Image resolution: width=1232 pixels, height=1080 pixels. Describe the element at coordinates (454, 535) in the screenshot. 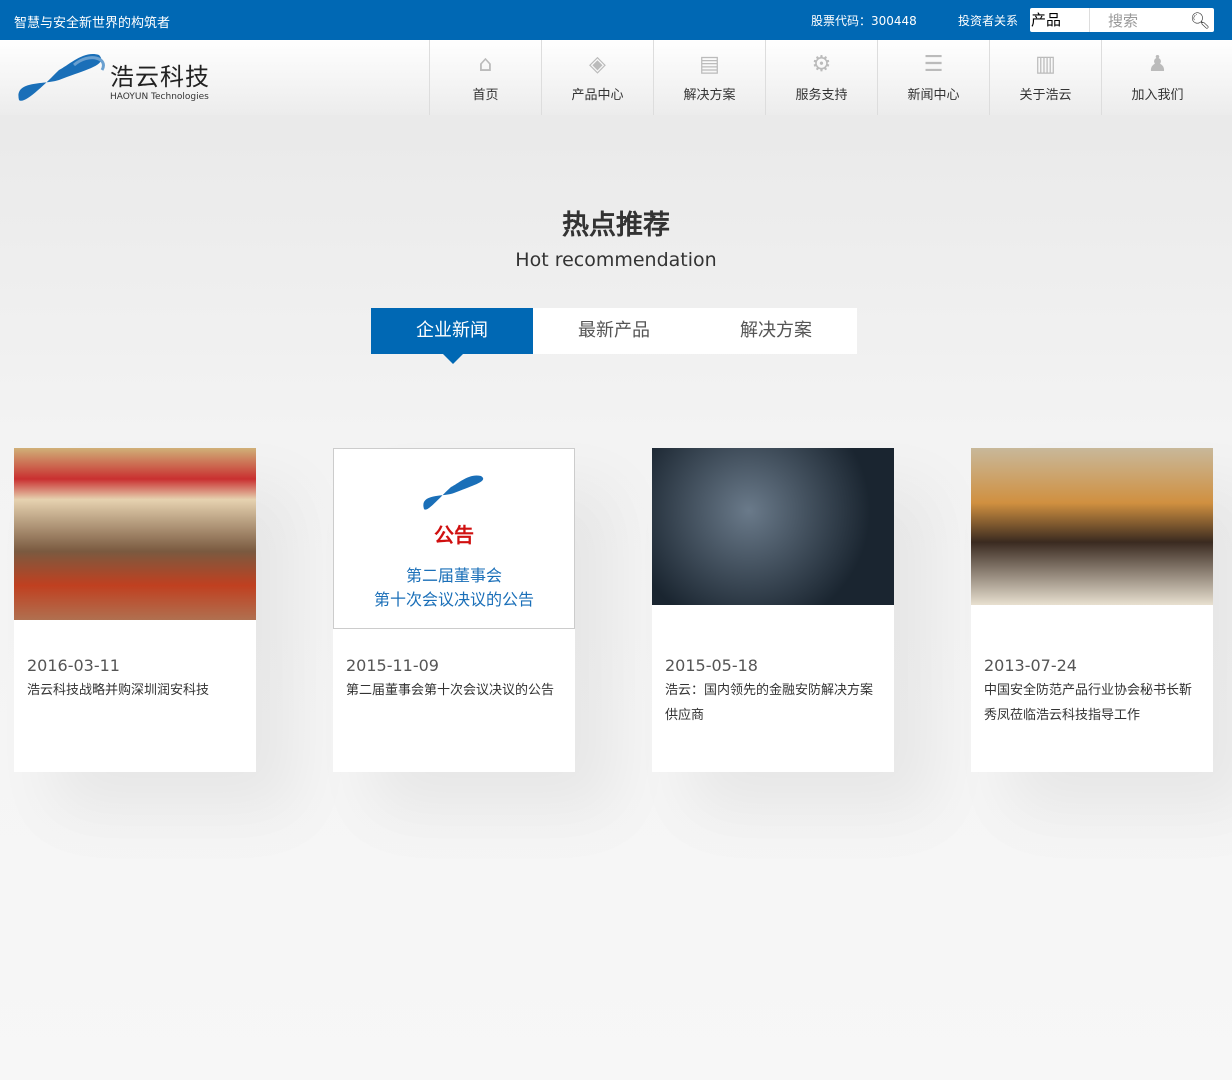

I see `notice-heading: 公告` at that location.